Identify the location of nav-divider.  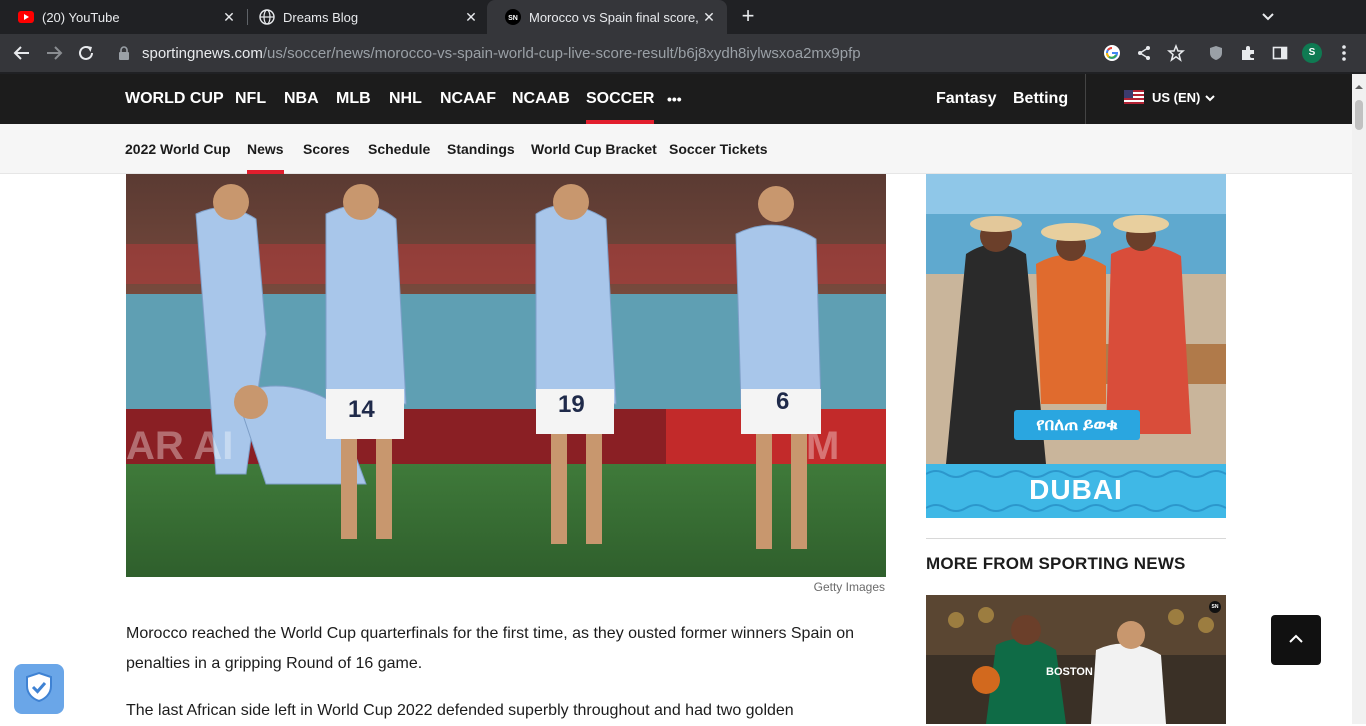
(1085, 99).